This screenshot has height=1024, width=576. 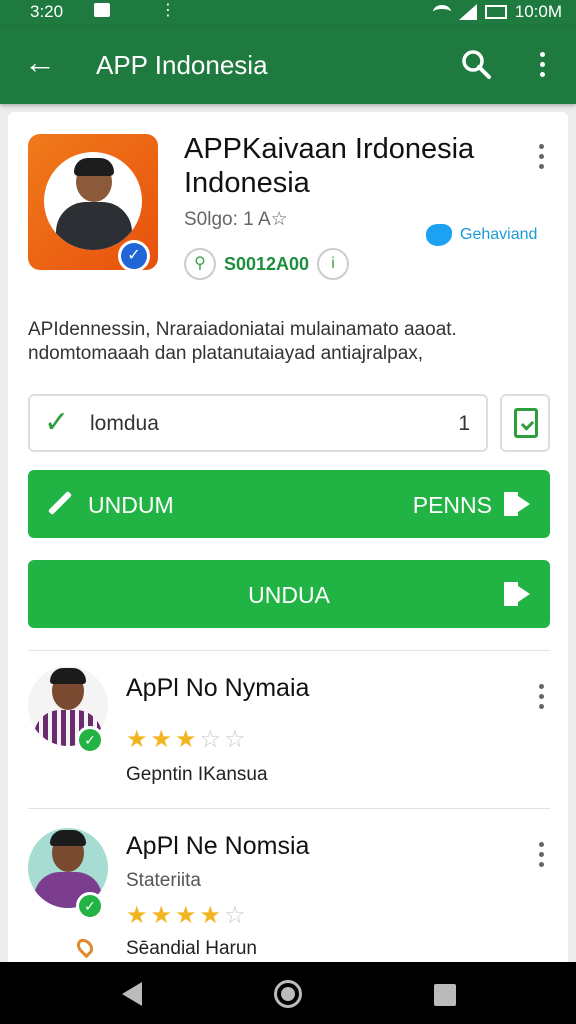 What do you see at coordinates (47, 11) in the screenshot?
I see `status-time-left: 3:20` at bounding box center [47, 11].